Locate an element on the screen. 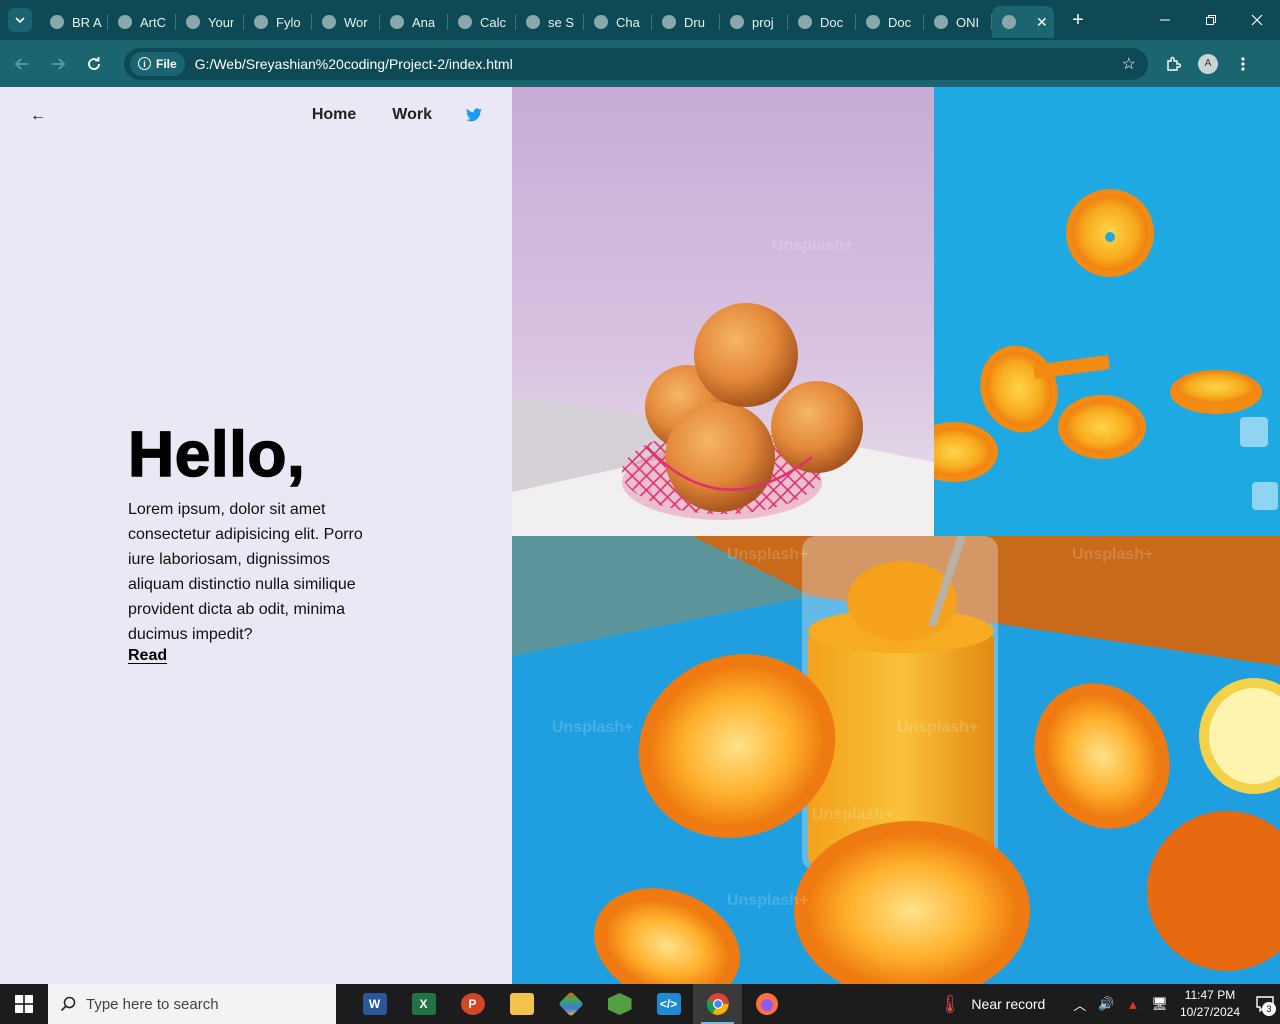 The height and width of the screenshot is (1024, 1280). tab-item: ArtC is located at coordinates (142, 22).